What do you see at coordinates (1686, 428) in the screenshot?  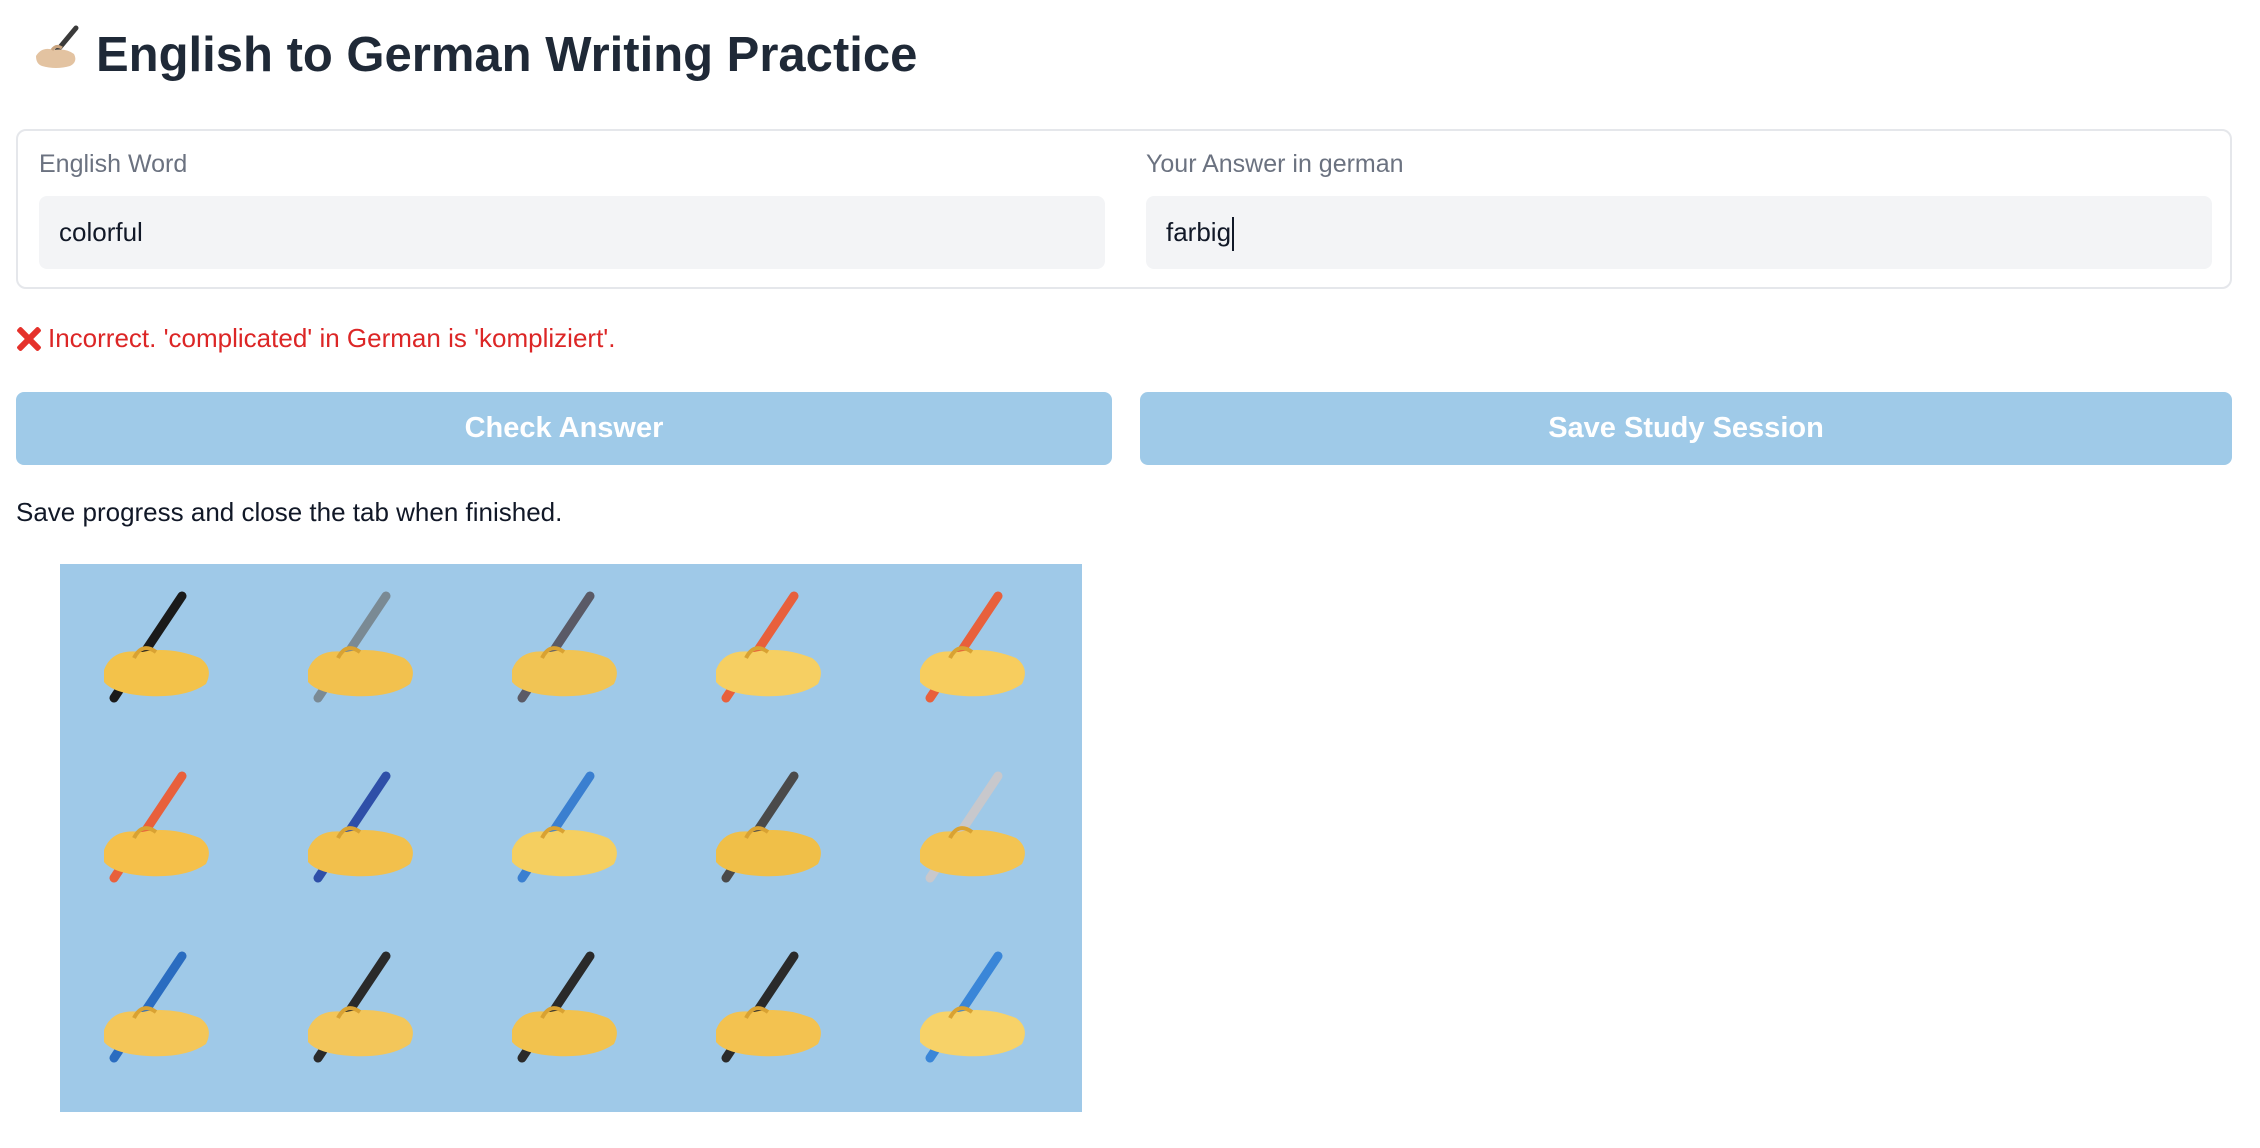 I see `save-study-session-button: Save Study Session` at bounding box center [1686, 428].